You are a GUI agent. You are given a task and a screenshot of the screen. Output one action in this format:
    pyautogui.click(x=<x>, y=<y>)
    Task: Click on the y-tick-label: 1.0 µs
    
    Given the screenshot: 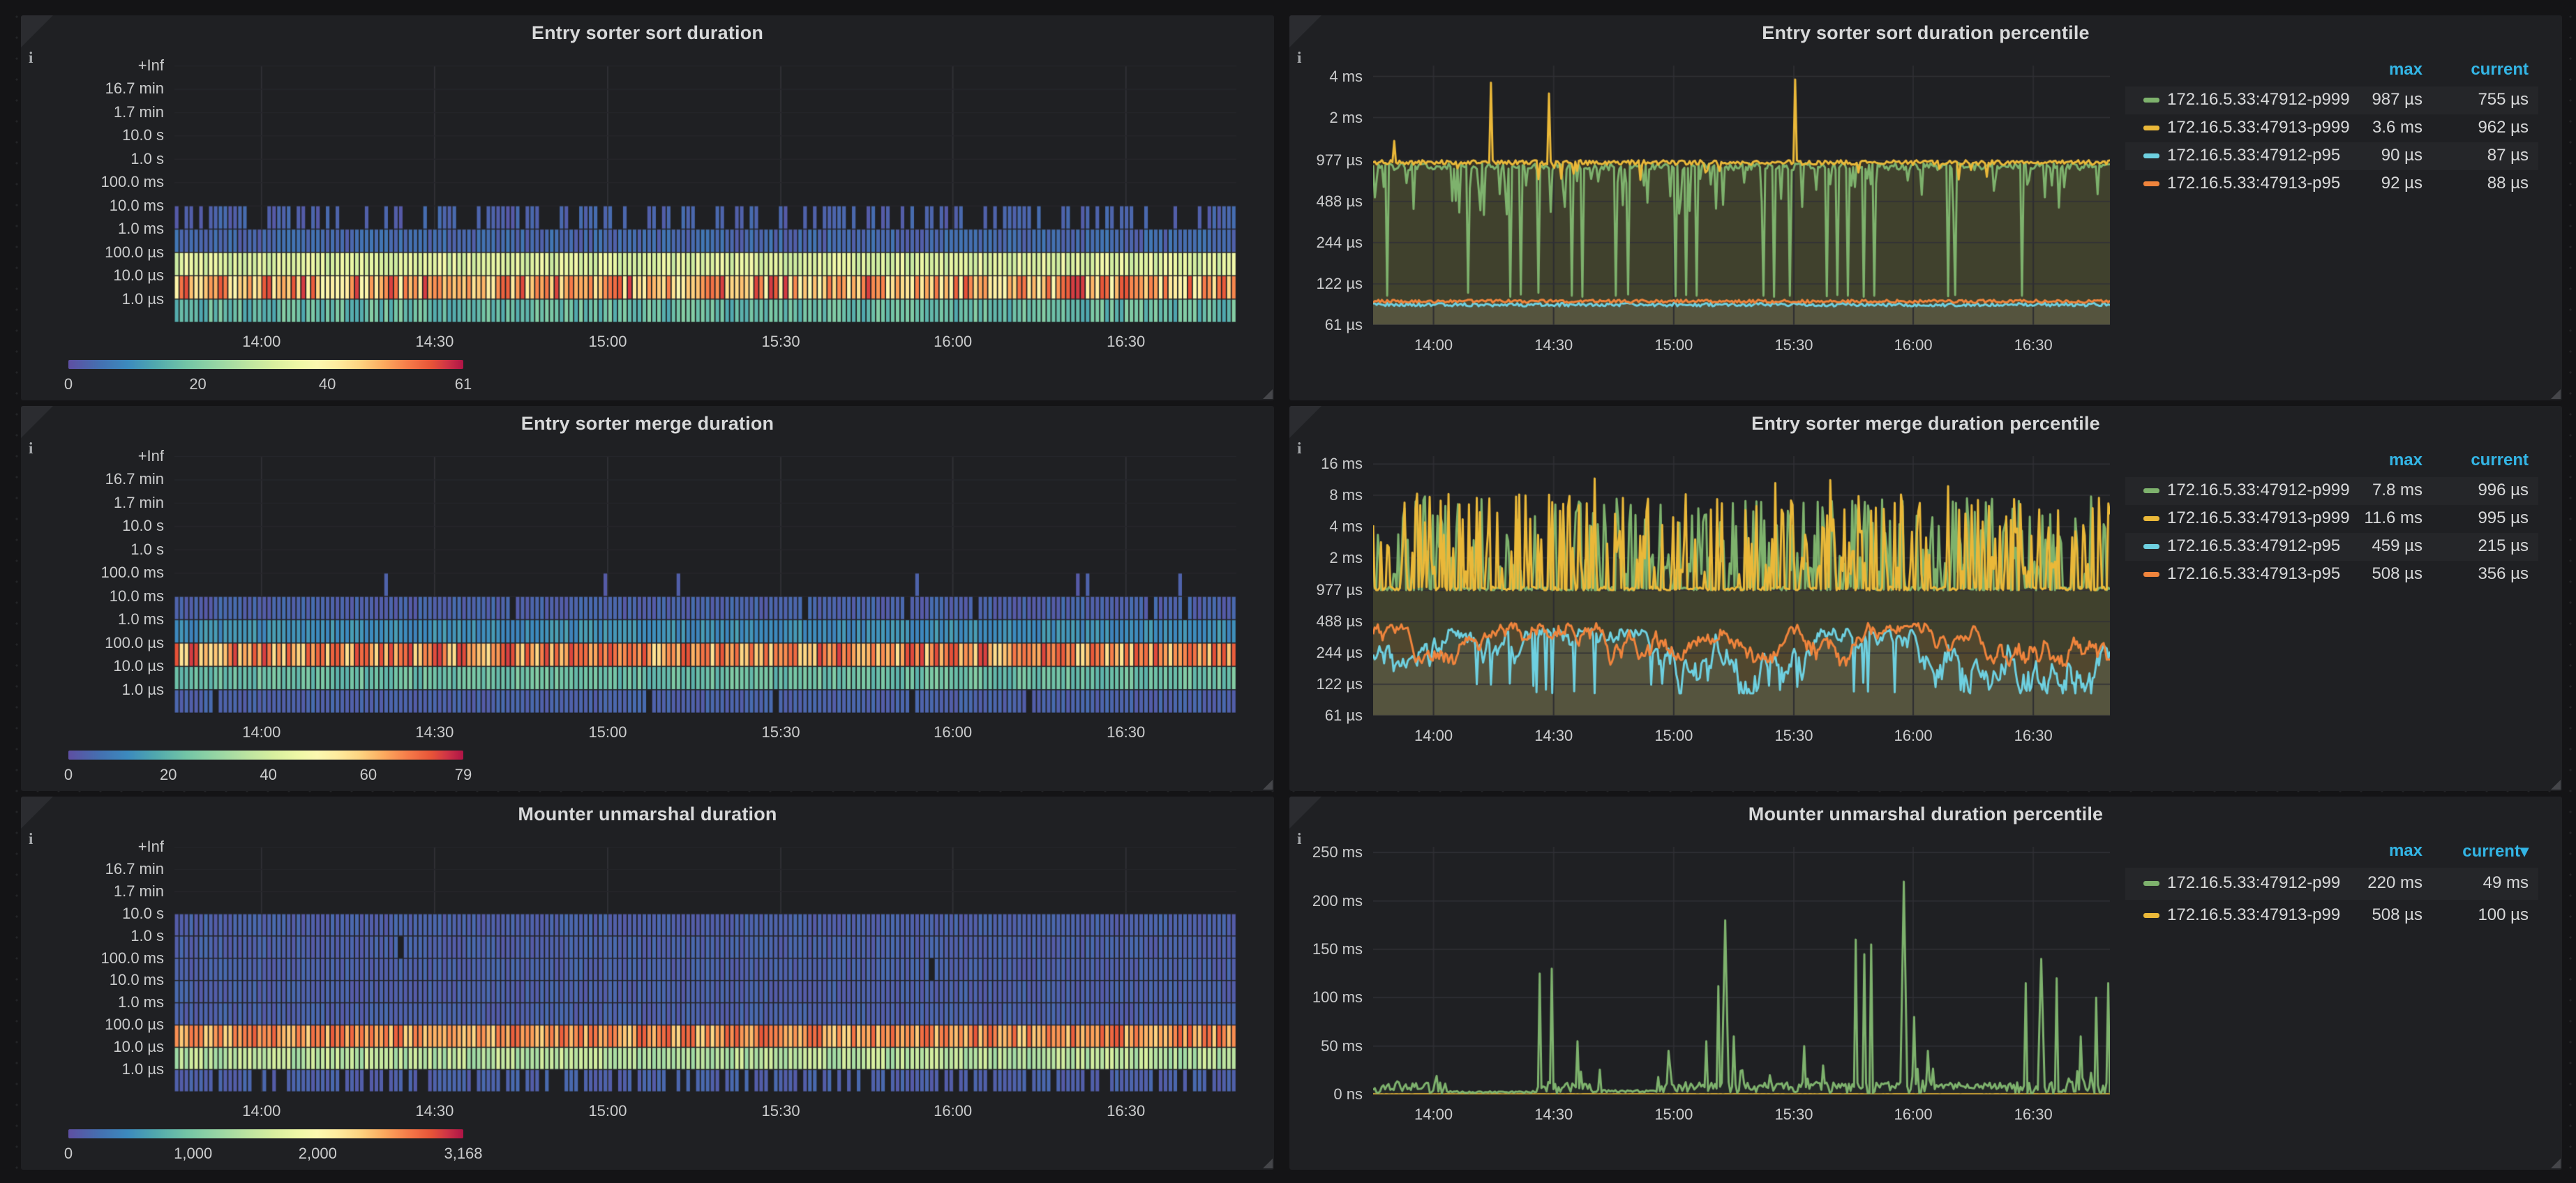 What is the action you would take?
    pyautogui.click(x=142, y=1069)
    